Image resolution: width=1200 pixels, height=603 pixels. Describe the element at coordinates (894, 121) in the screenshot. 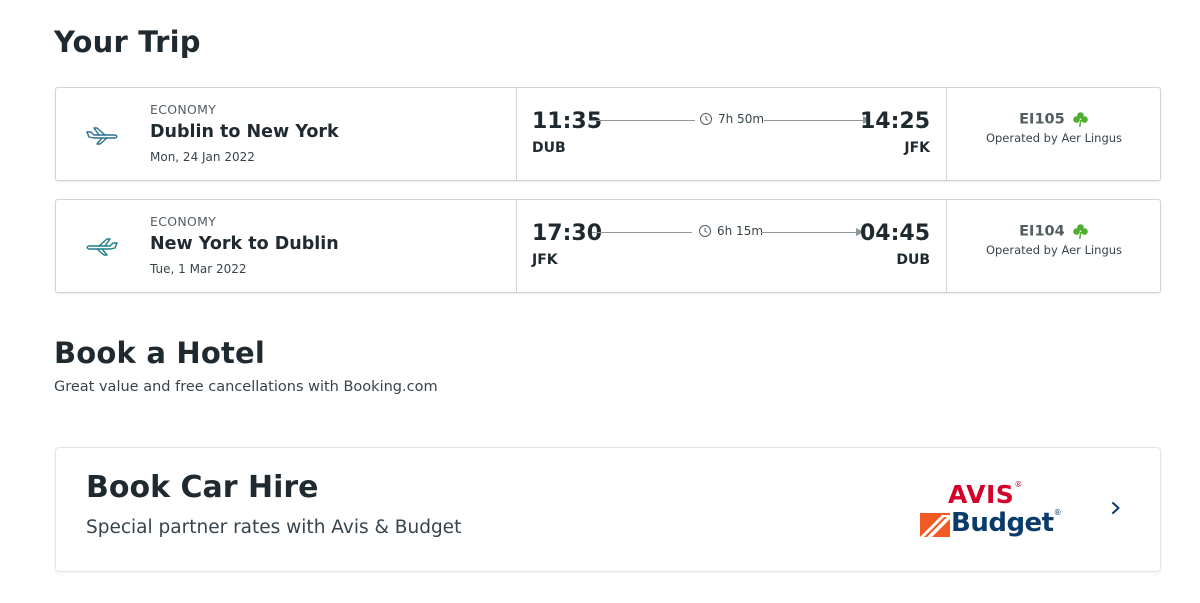

I see `arrival-time: 14:25` at that location.